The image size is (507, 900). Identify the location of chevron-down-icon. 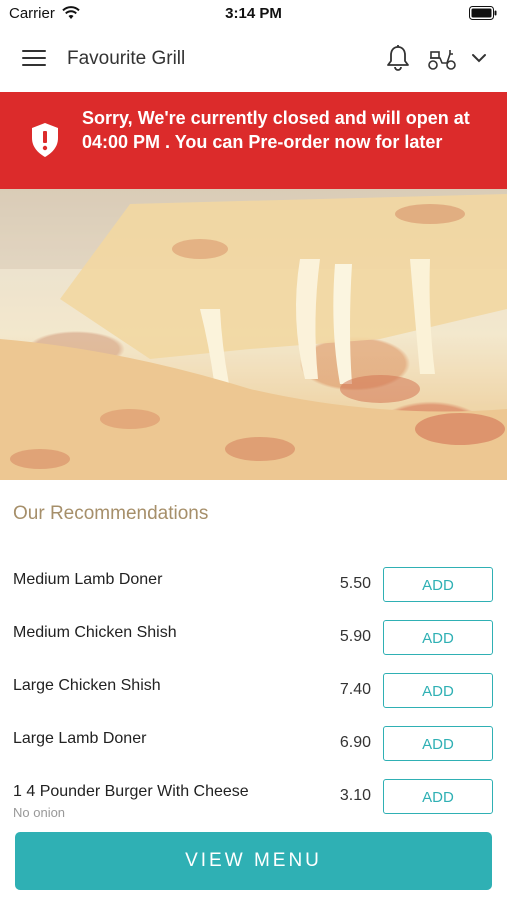
(479, 58).